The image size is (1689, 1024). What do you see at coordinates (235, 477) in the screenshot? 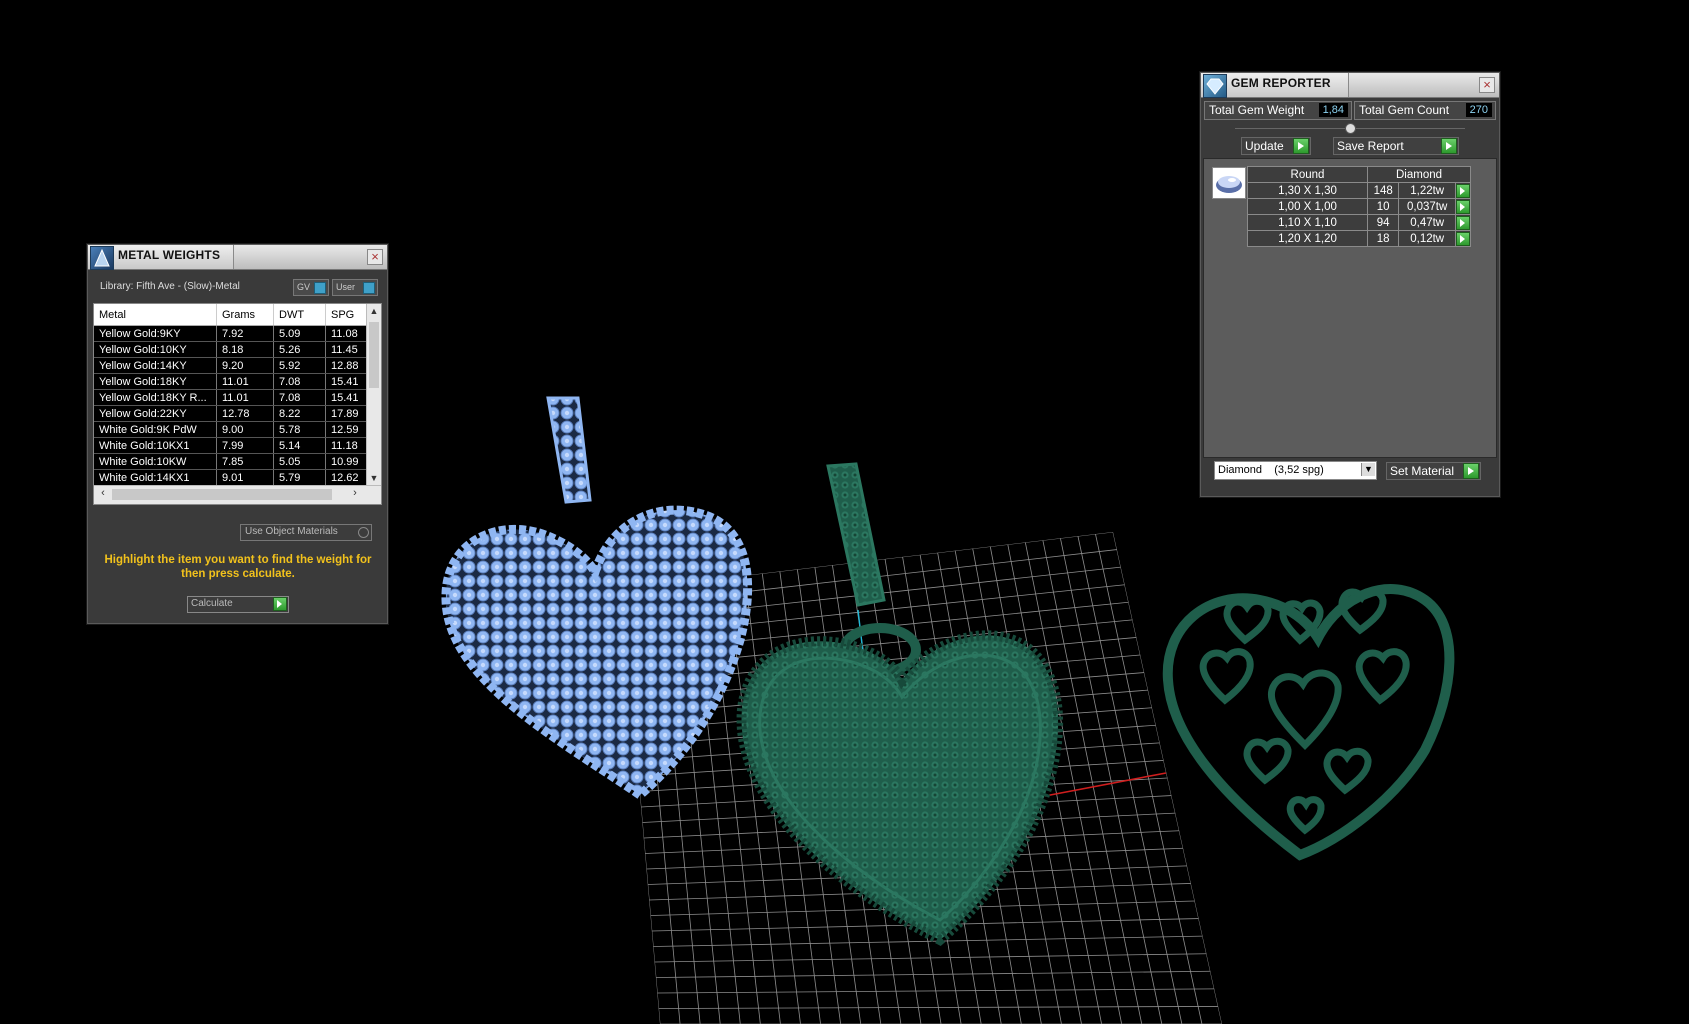
I see `table-row: White Gold:14KX1 9.01 5.79 12.62` at bounding box center [235, 477].